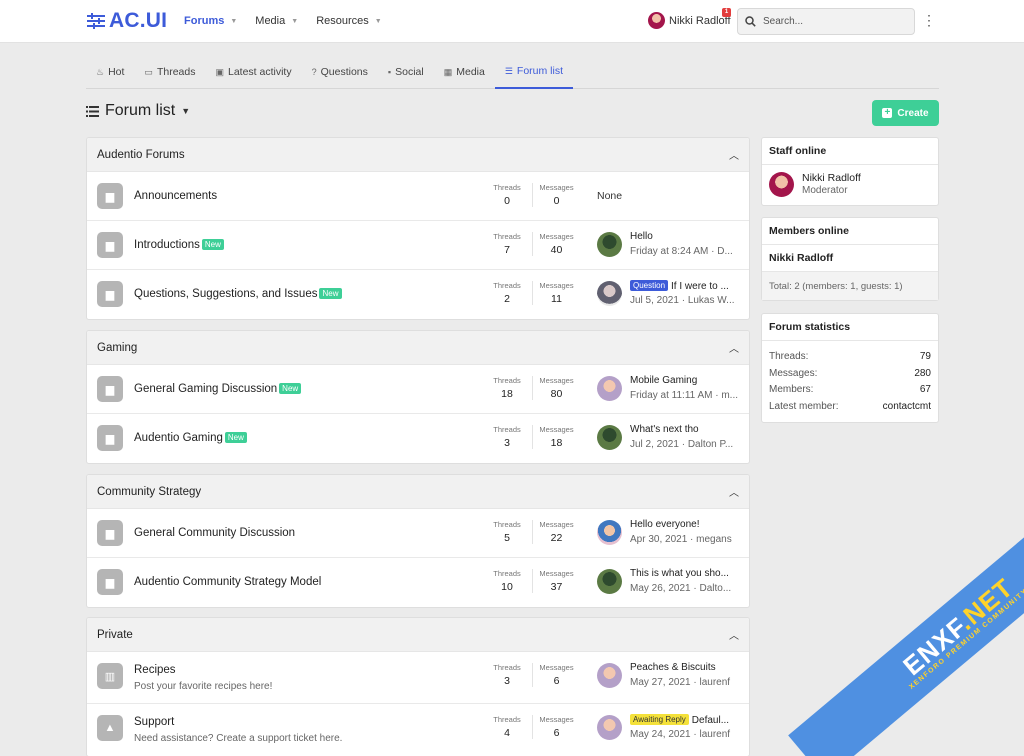 The width and height of the screenshot is (1024, 756). Describe the element at coordinates (726, 12) in the screenshot. I see `alert-count-badge: 1` at that location.